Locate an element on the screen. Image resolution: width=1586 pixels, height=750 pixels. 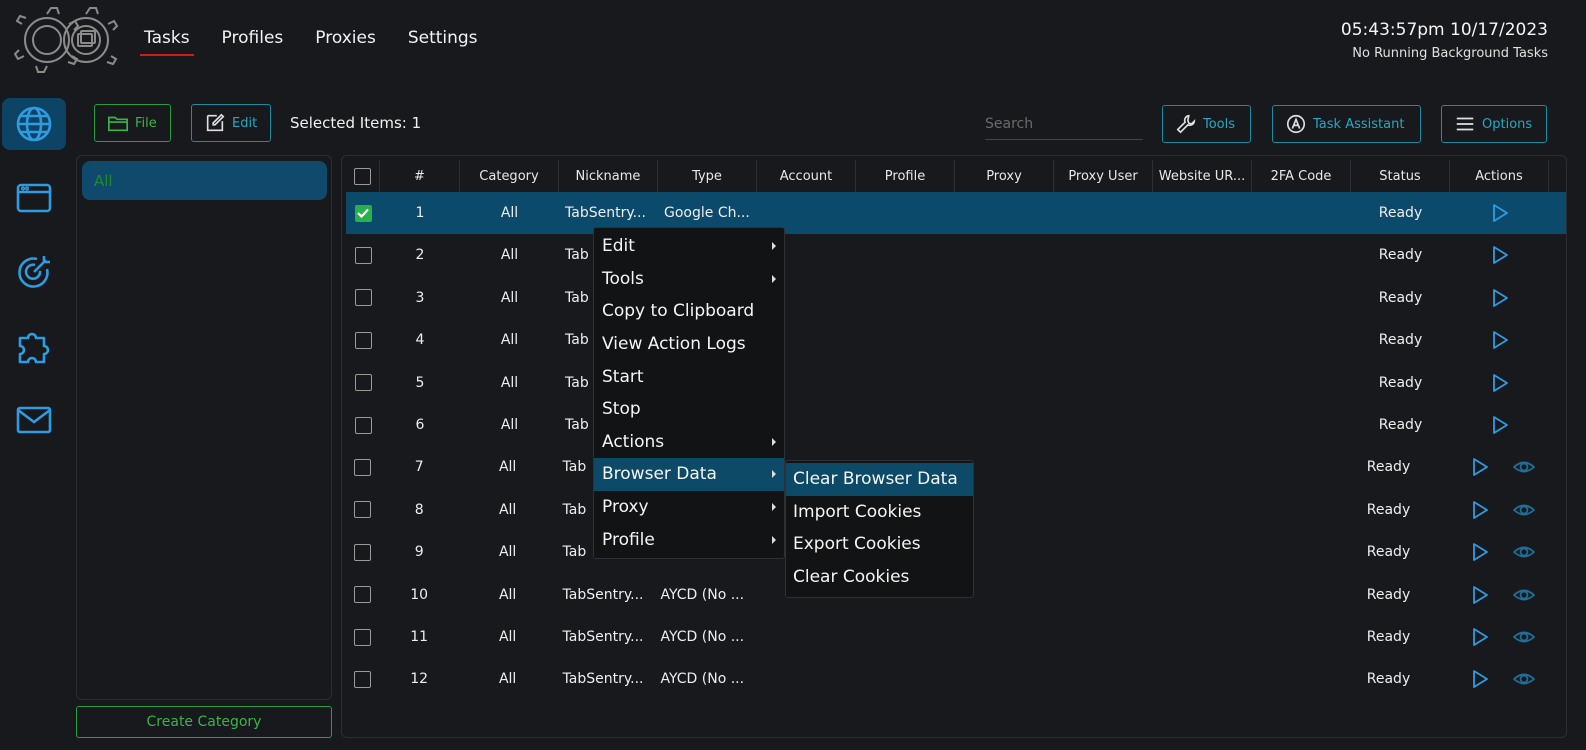
submenu-arrow-icon is located at coordinates (774, 507).